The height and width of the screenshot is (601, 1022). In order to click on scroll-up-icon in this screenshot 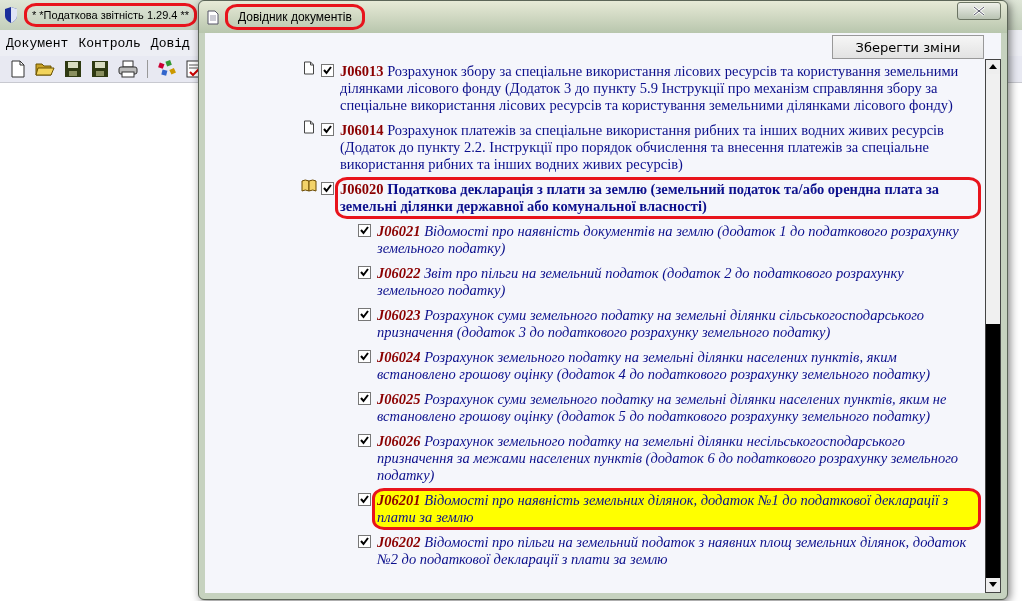, I will do `click(993, 66)`.